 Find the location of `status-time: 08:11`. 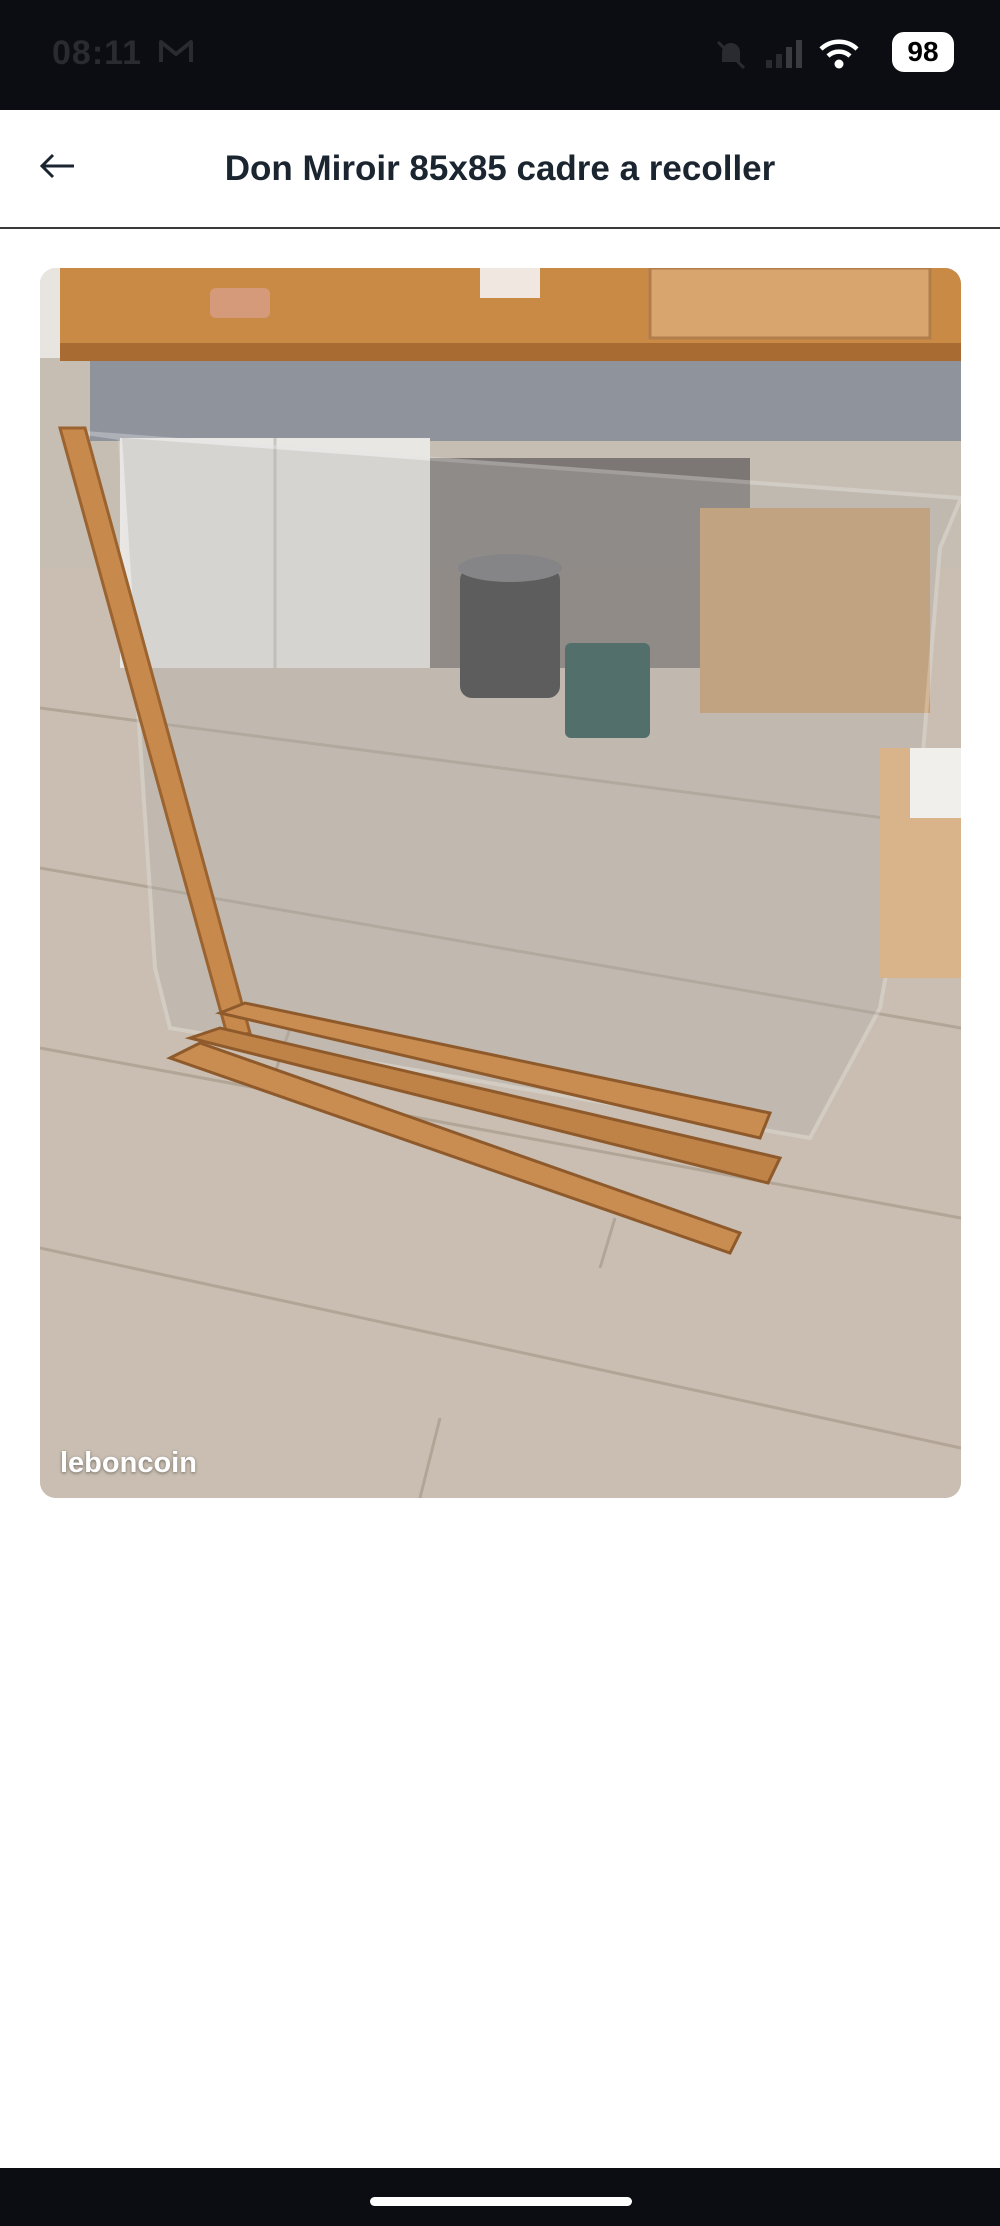

status-time: 08:11 is located at coordinates (97, 53).